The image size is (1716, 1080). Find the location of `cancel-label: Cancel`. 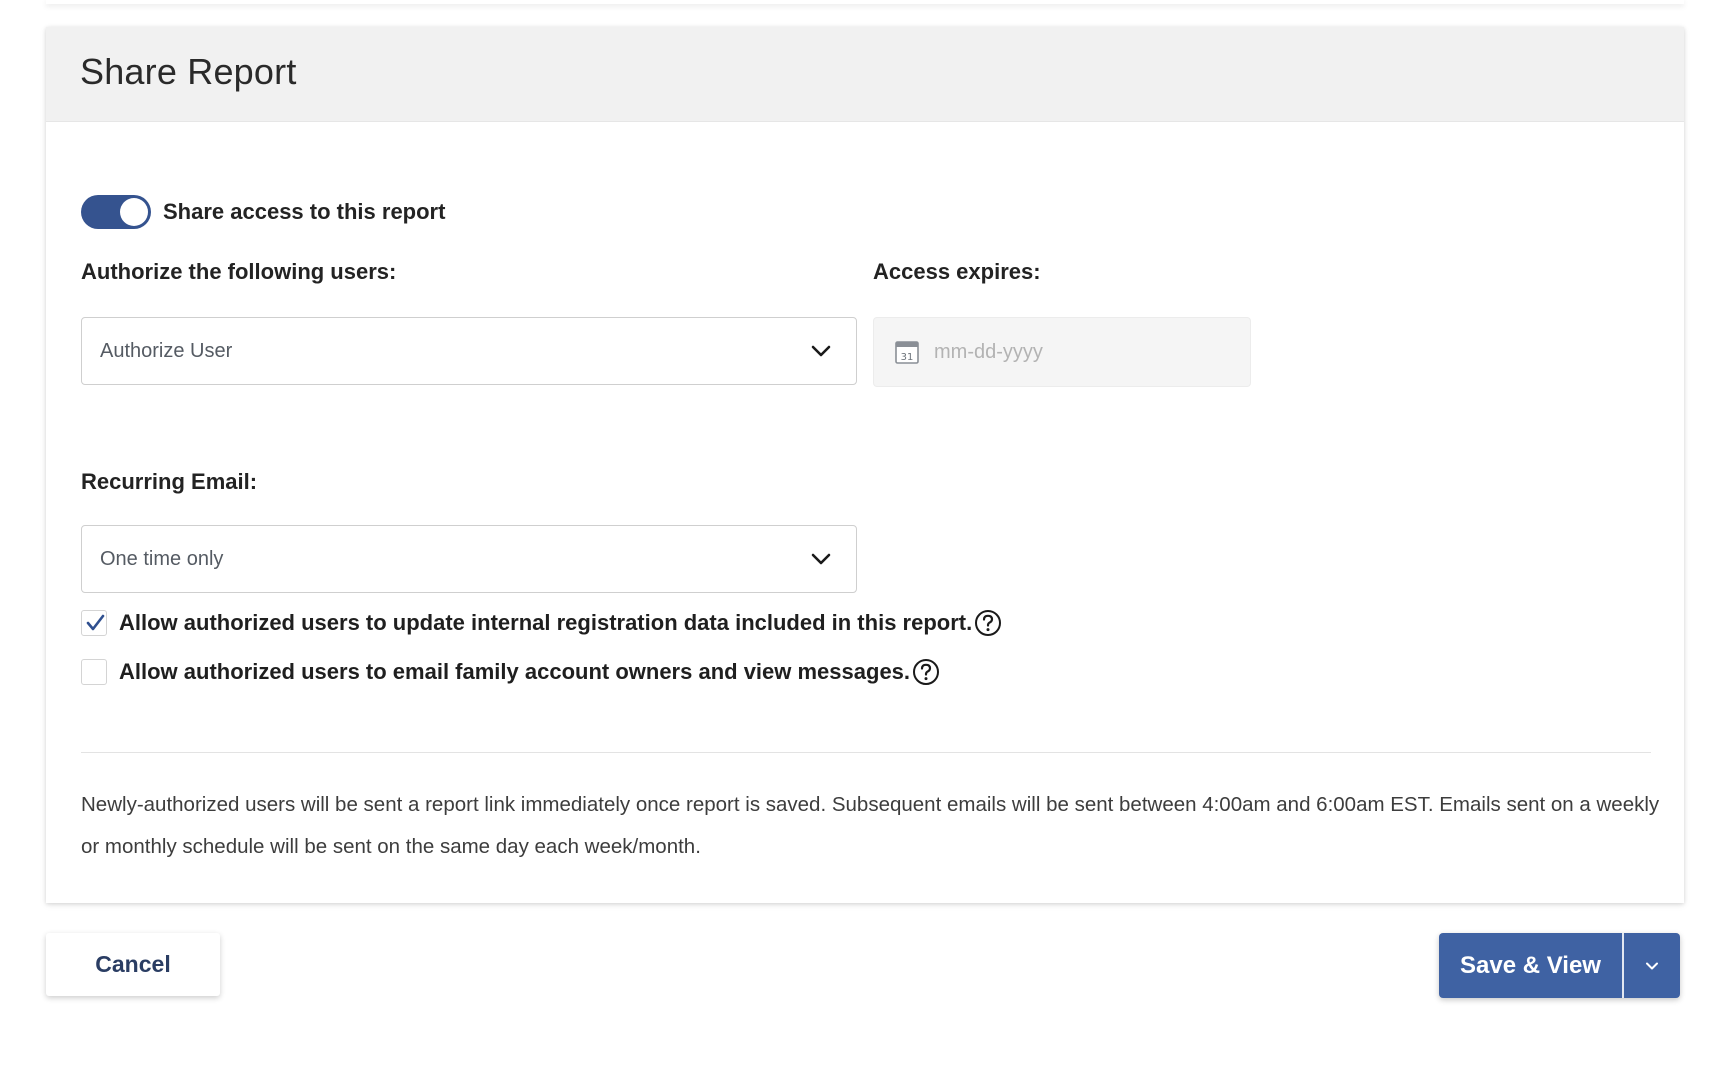

cancel-label: Cancel is located at coordinates (133, 964).